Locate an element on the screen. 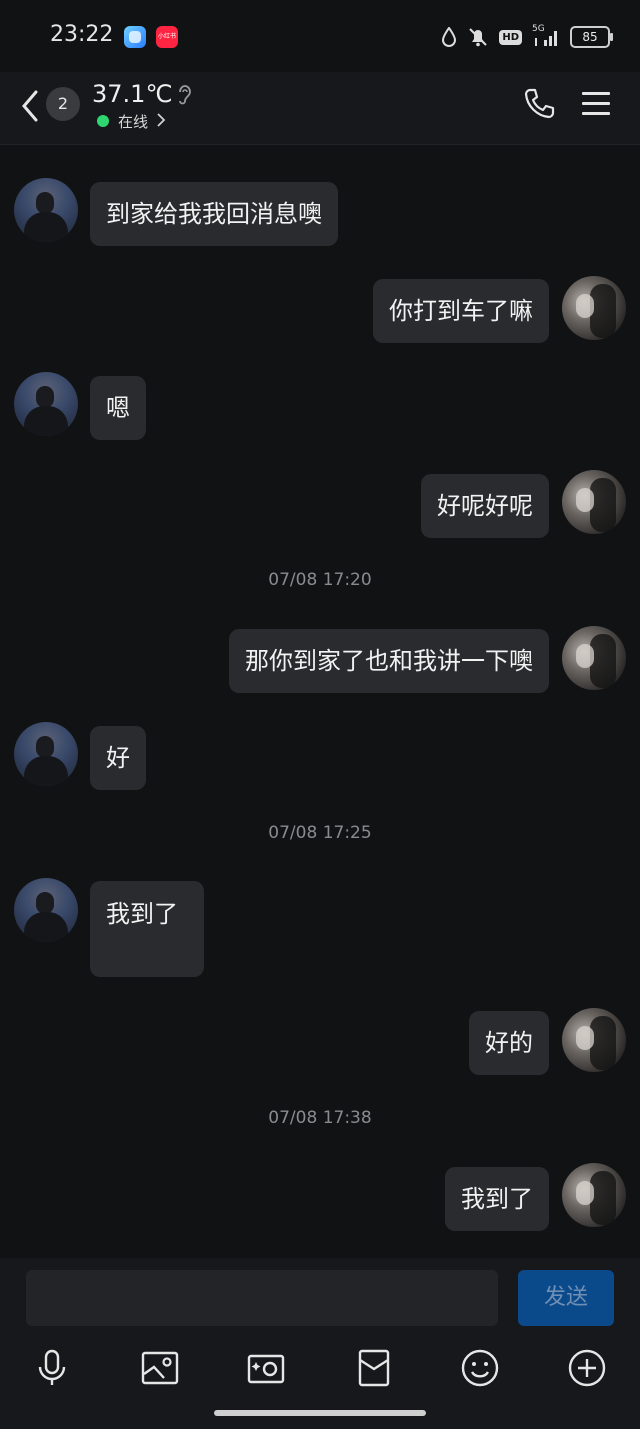 This screenshot has width=640, height=1429. message-bubble-incoming: 嗯 is located at coordinates (118, 408).